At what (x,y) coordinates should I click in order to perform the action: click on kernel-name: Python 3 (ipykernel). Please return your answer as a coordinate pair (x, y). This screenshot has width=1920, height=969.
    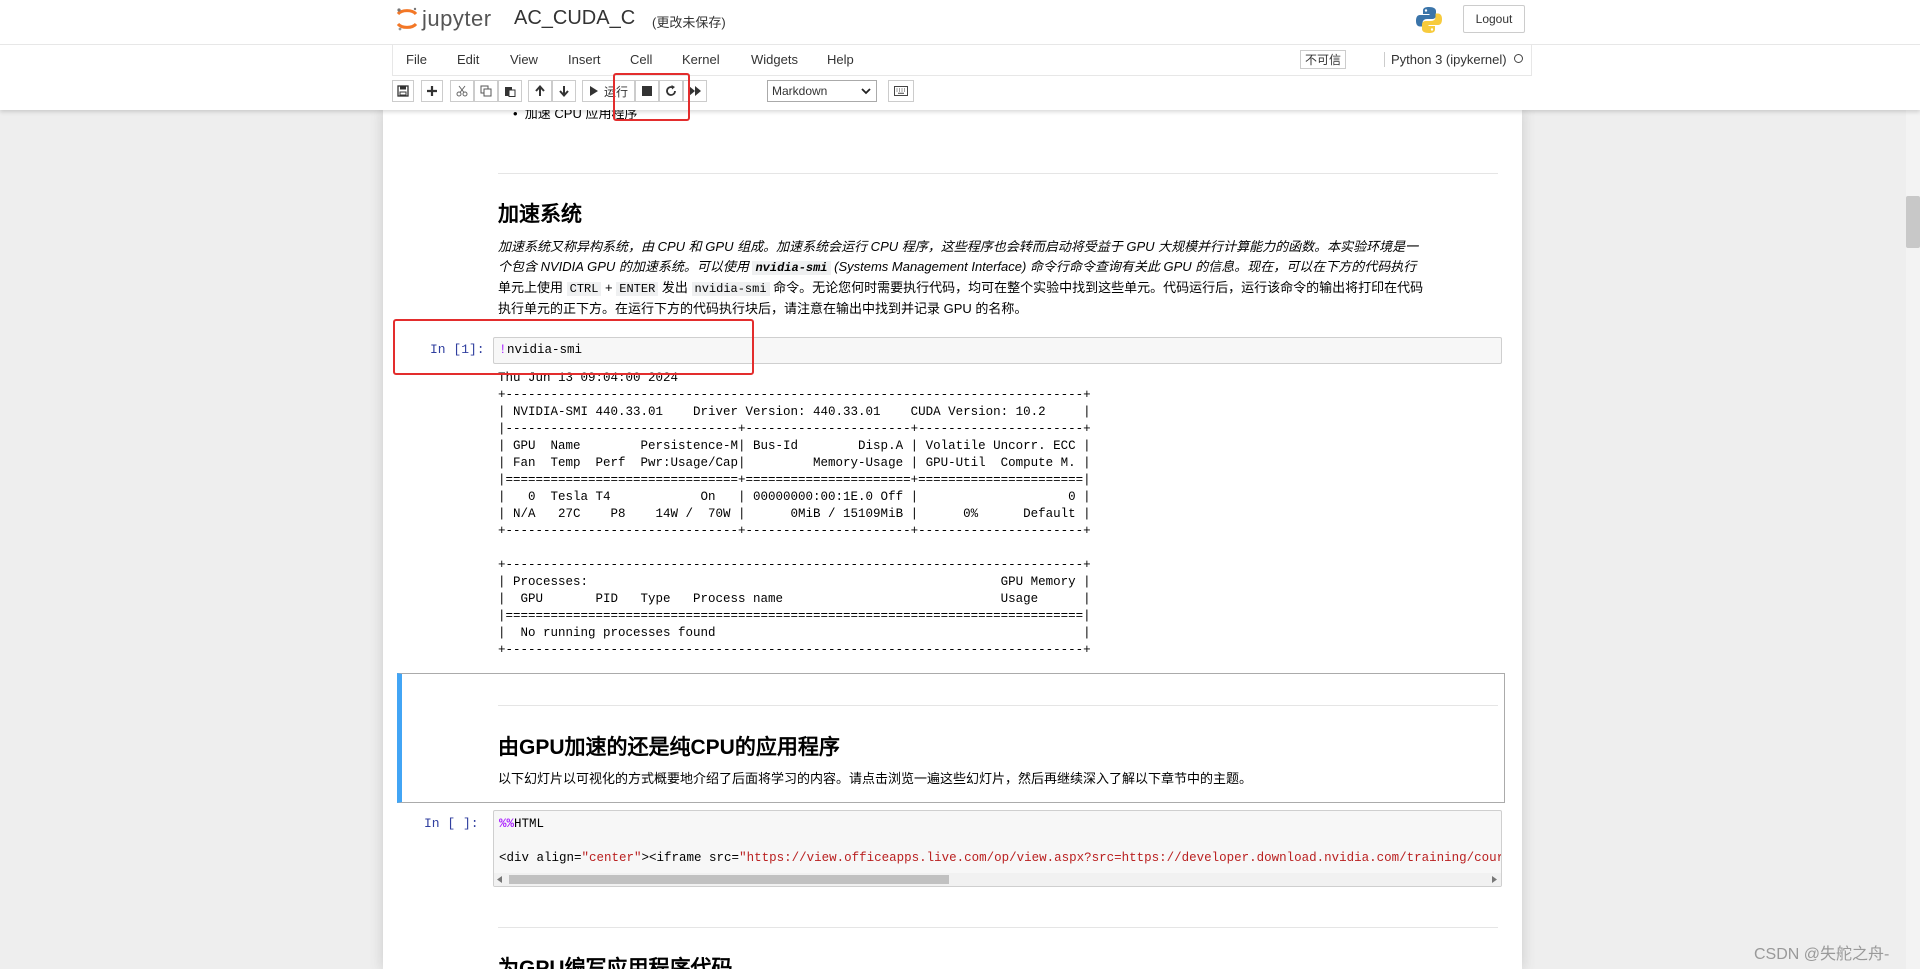
    Looking at the image, I should click on (1445, 59).